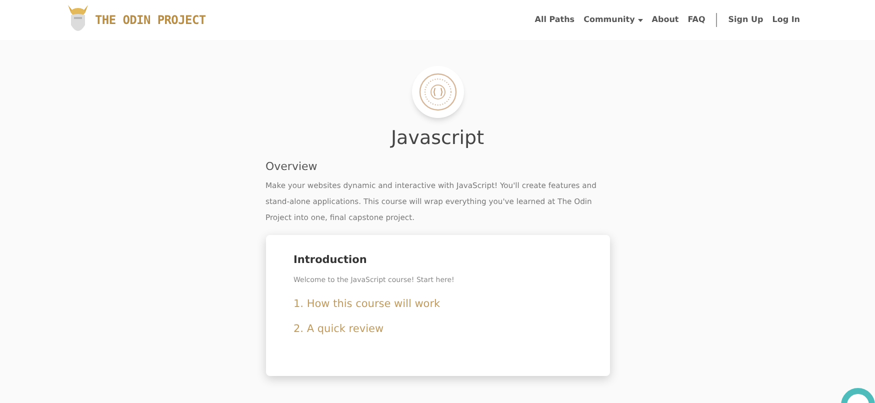 The image size is (875, 403). What do you see at coordinates (746, 20) in the screenshot?
I see `auth-link: Sign Up` at bounding box center [746, 20].